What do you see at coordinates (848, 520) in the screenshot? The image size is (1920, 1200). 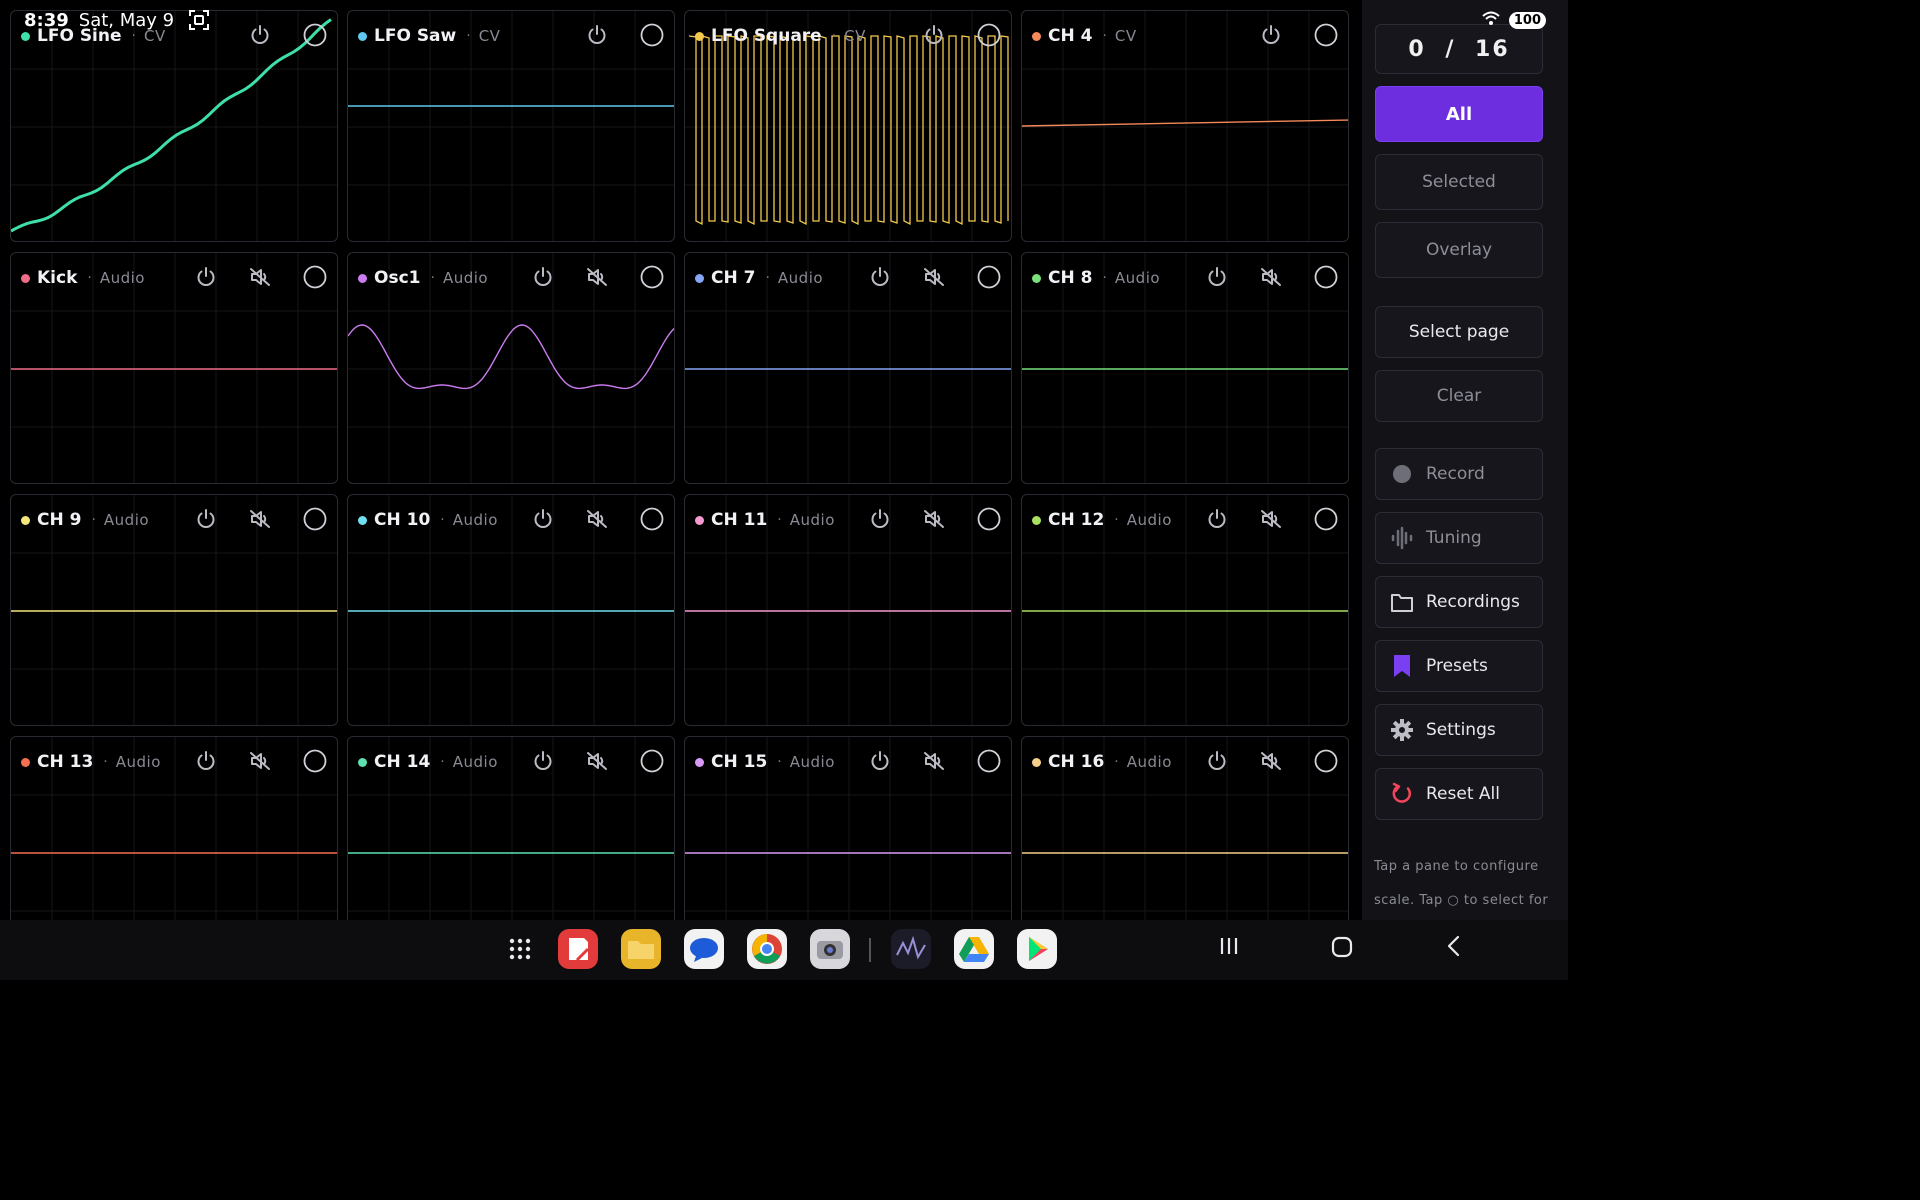 I see `pane-header: CH 11 · Audio` at bounding box center [848, 520].